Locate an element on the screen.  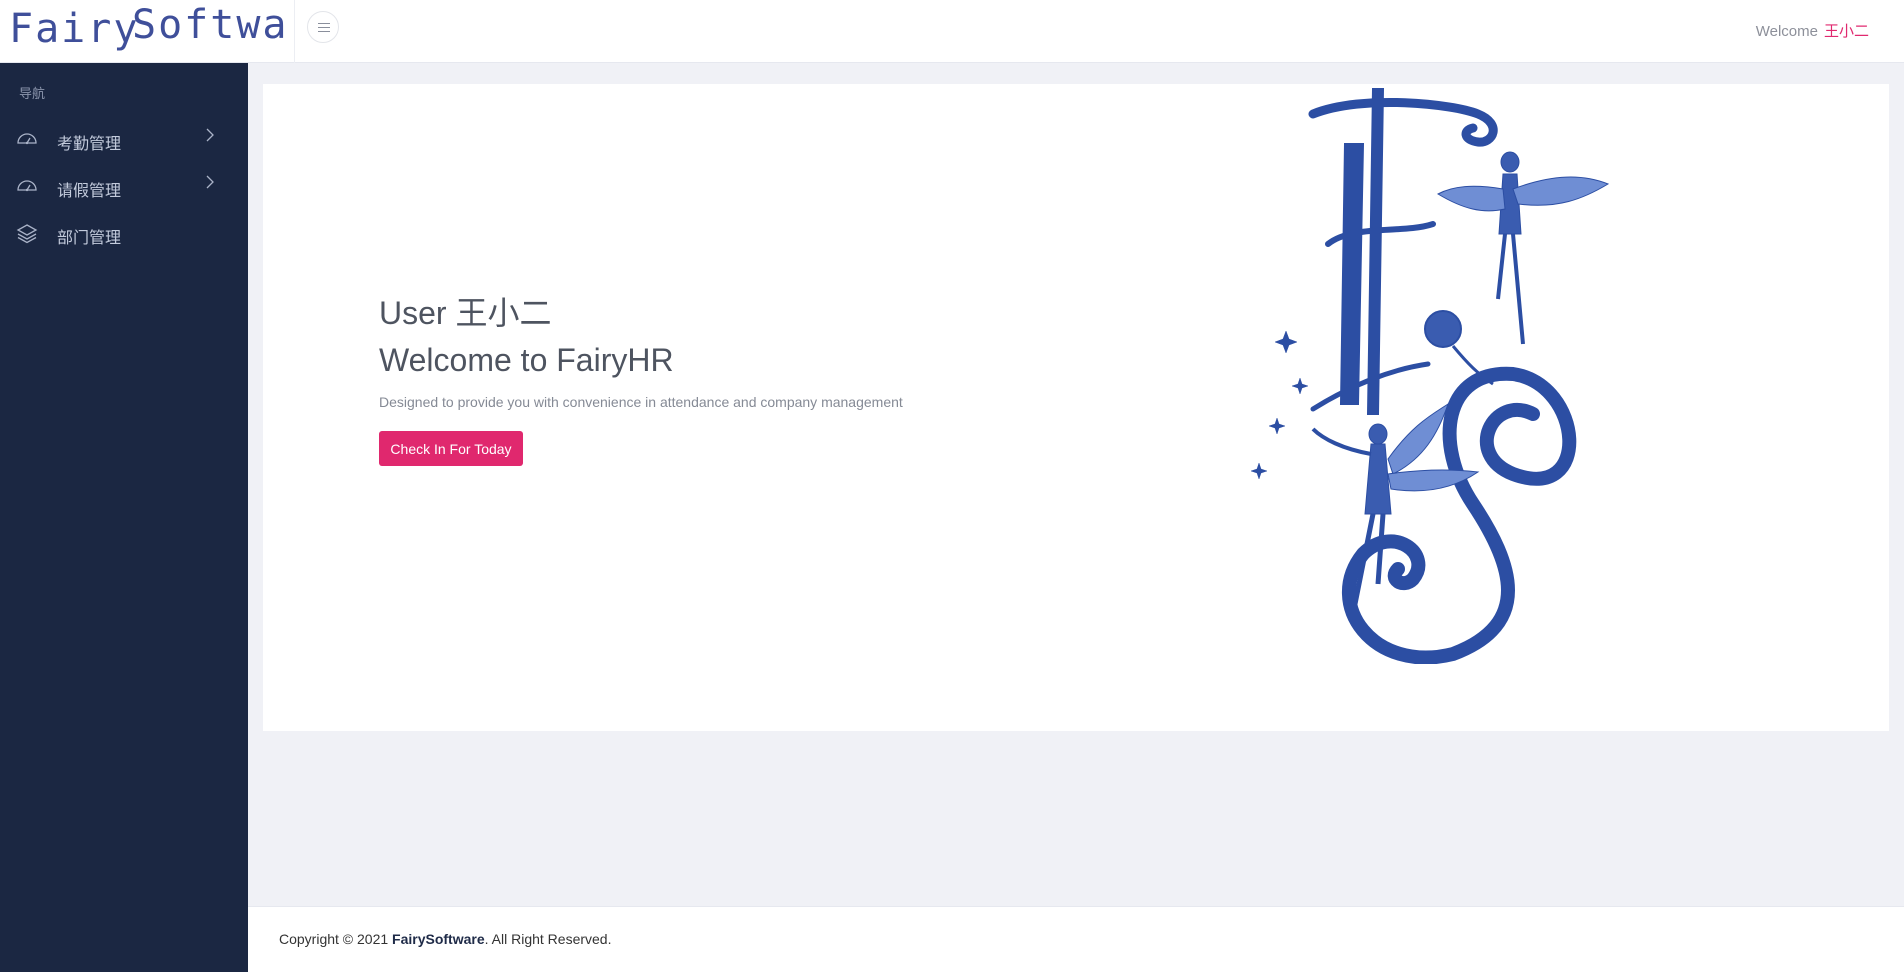
copyright-prefix: Copyright © 2021 is located at coordinates (334, 939).